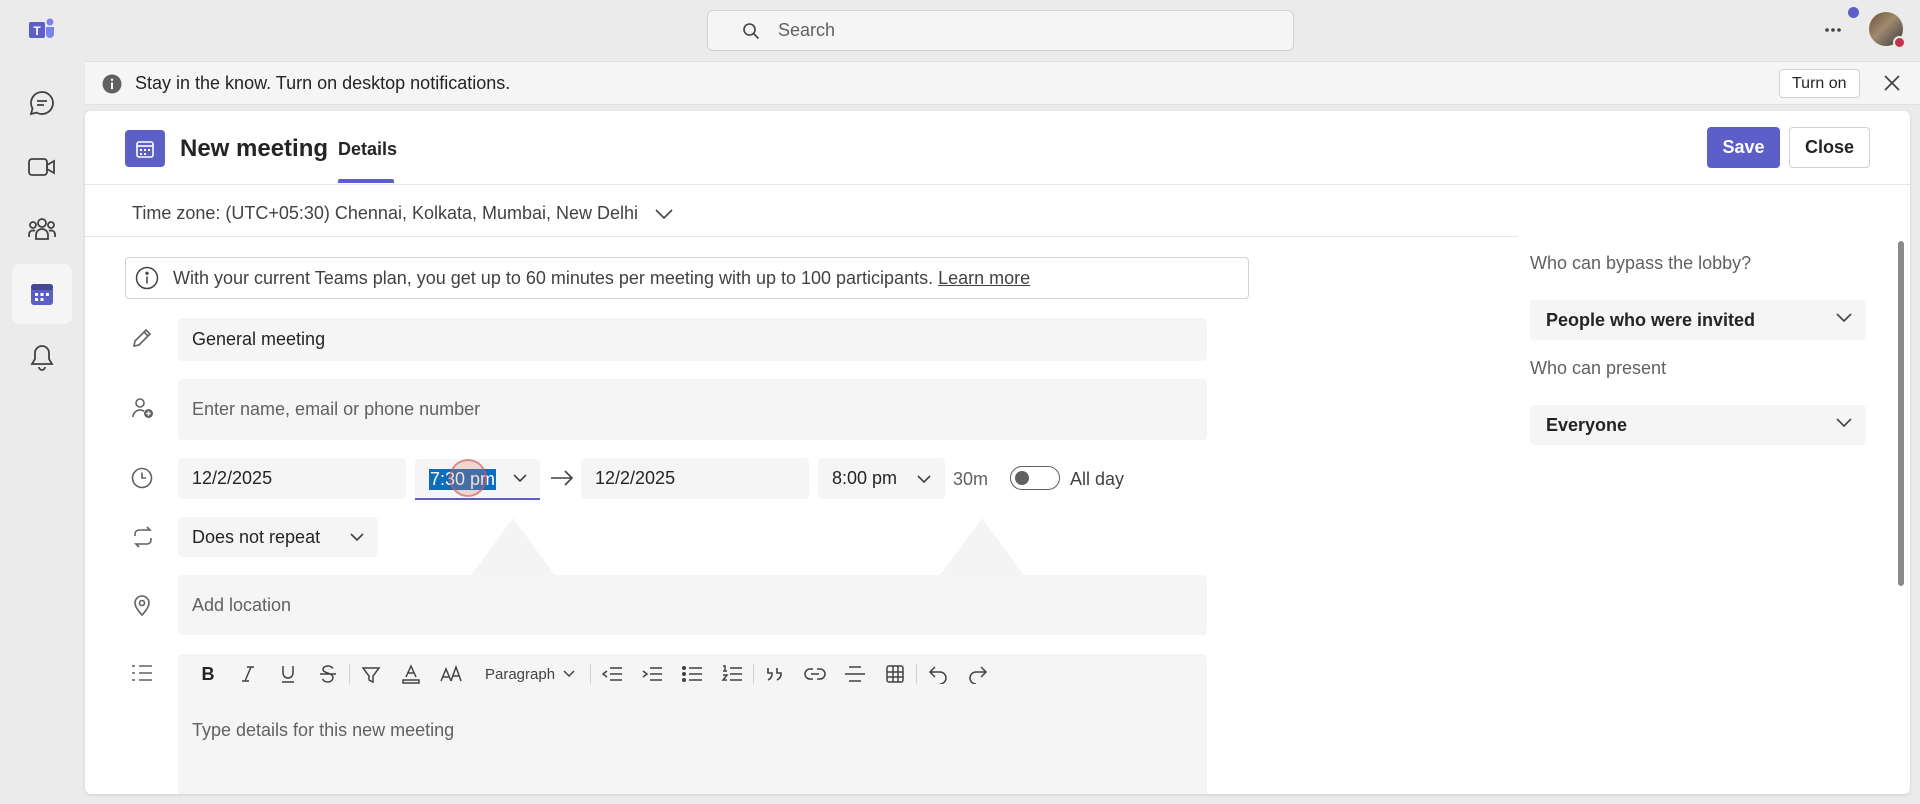  What do you see at coordinates (42, 30) in the screenshot?
I see `teams-logo-icon: T` at bounding box center [42, 30].